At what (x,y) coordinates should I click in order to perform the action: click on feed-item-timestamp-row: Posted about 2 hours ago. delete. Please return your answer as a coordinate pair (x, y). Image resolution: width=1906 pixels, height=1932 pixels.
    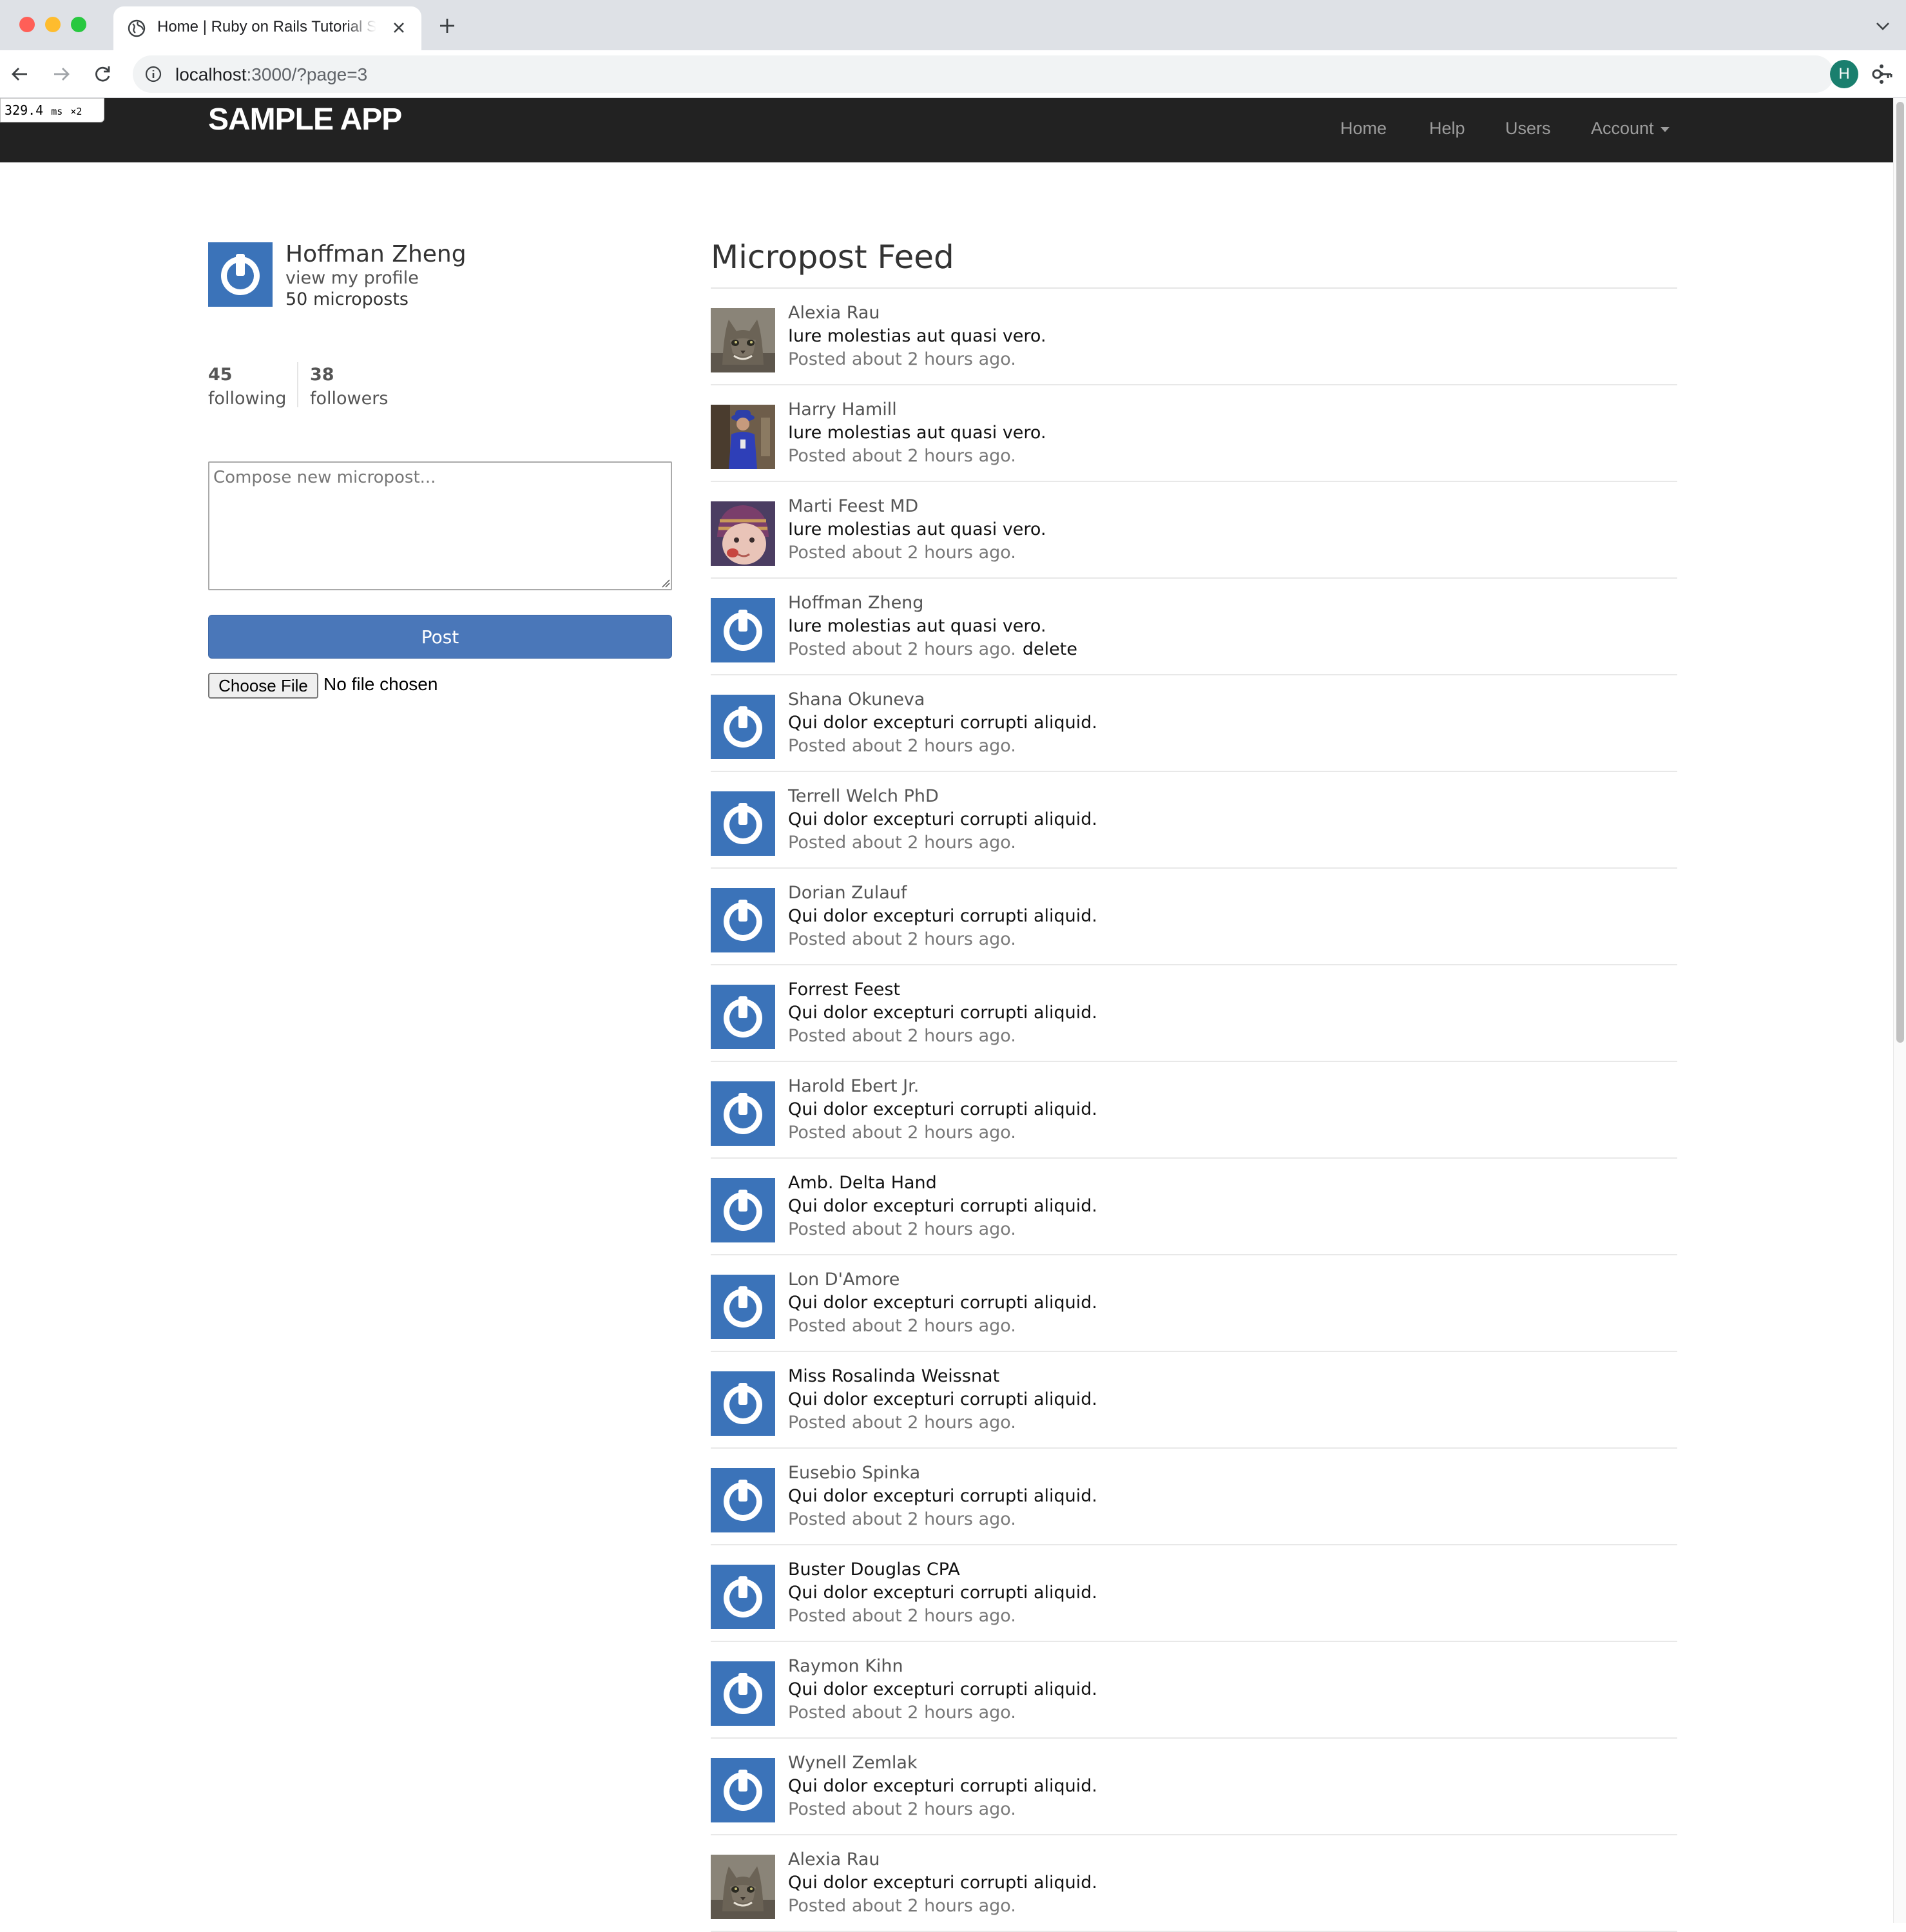
    Looking at the image, I should click on (932, 649).